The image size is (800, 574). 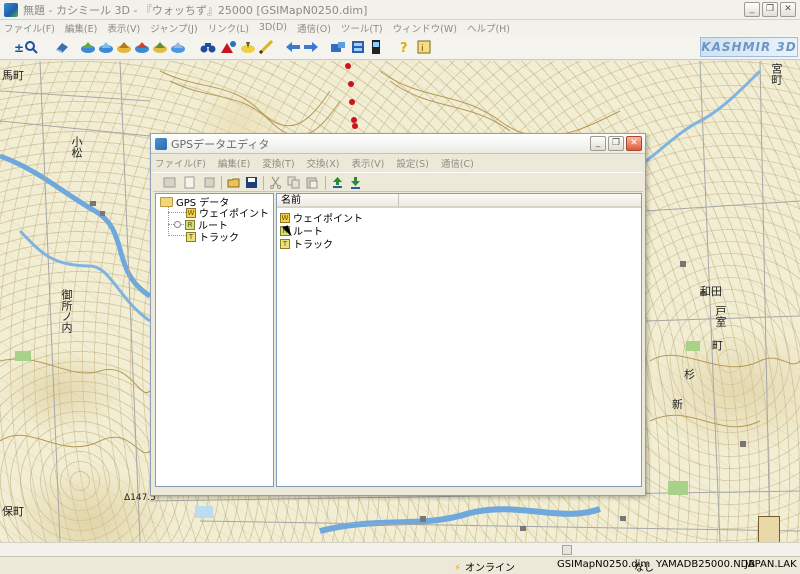 What do you see at coordinates (228, 28) in the screenshot?
I see `menu-link: リンク(L)` at bounding box center [228, 28].